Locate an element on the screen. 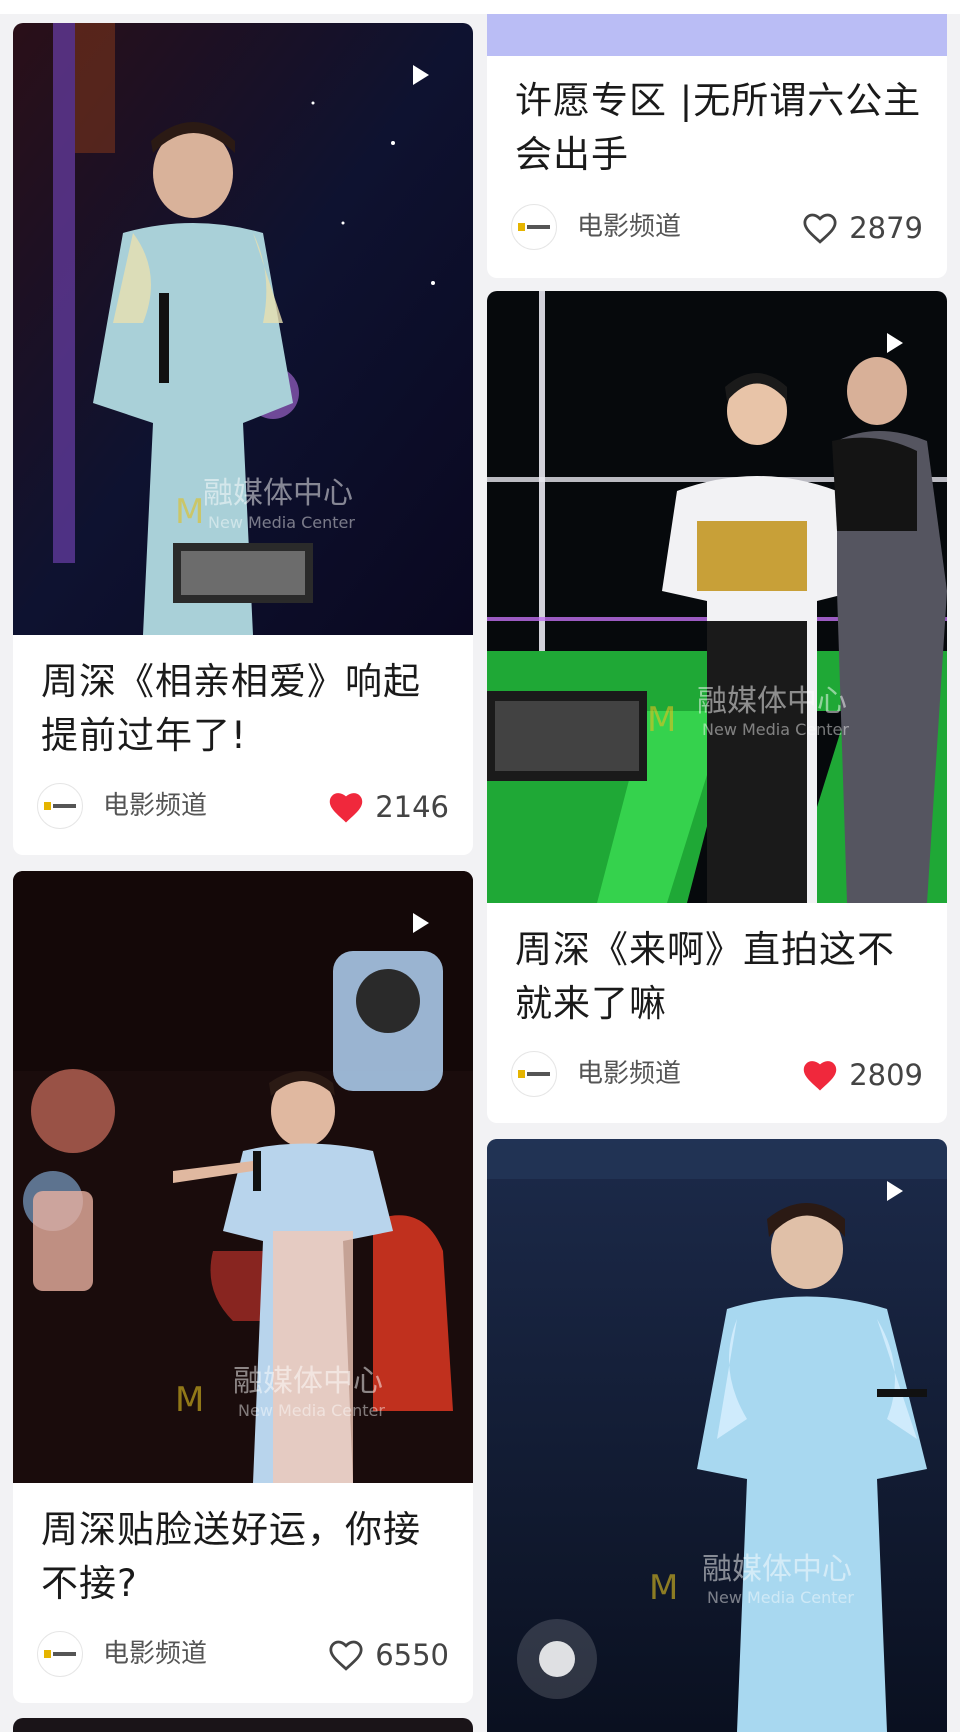 The image size is (960, 1732). card-title: 周深《相亲相爱》响起提前过年了! is located at coordinates (245, 709).